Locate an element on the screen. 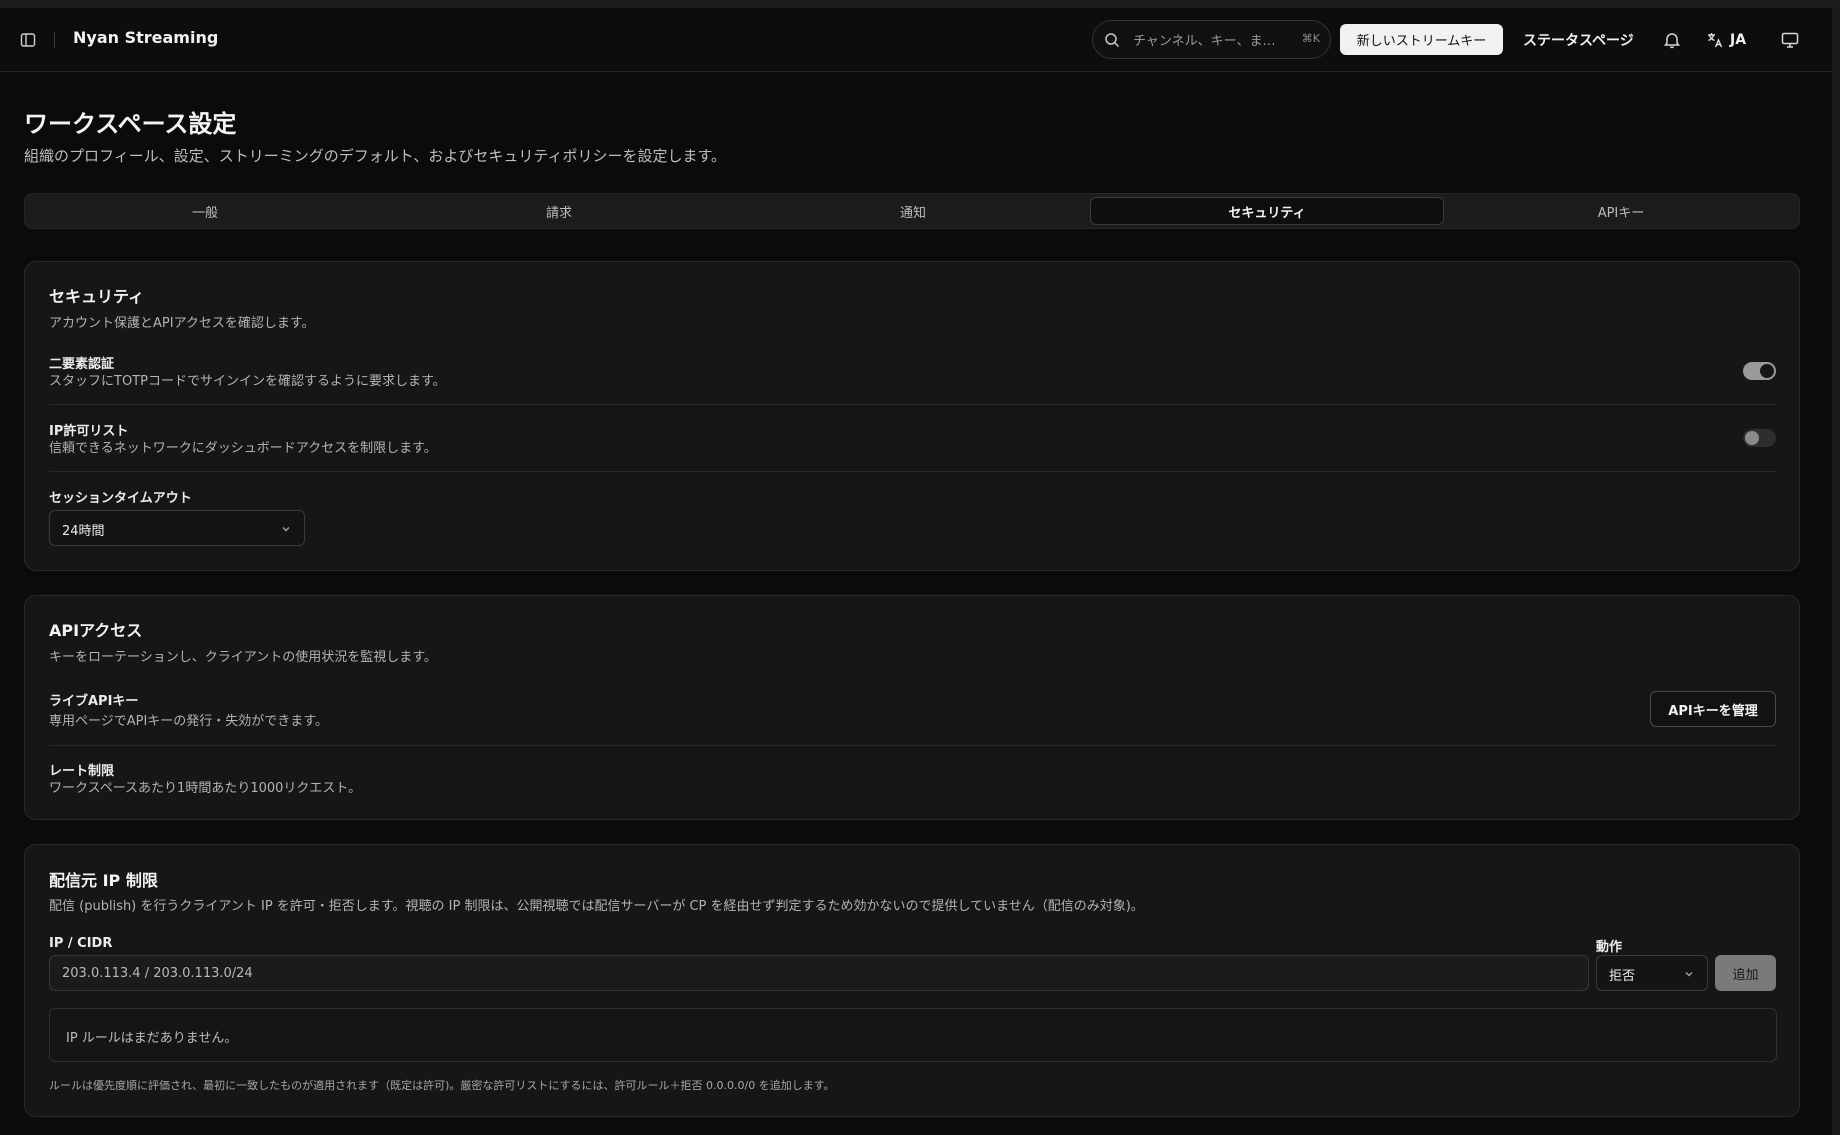 Image resolution: width=1840 pixels, height=1135 pixels. ip-cidr-input is located at coordinates (819, 973).